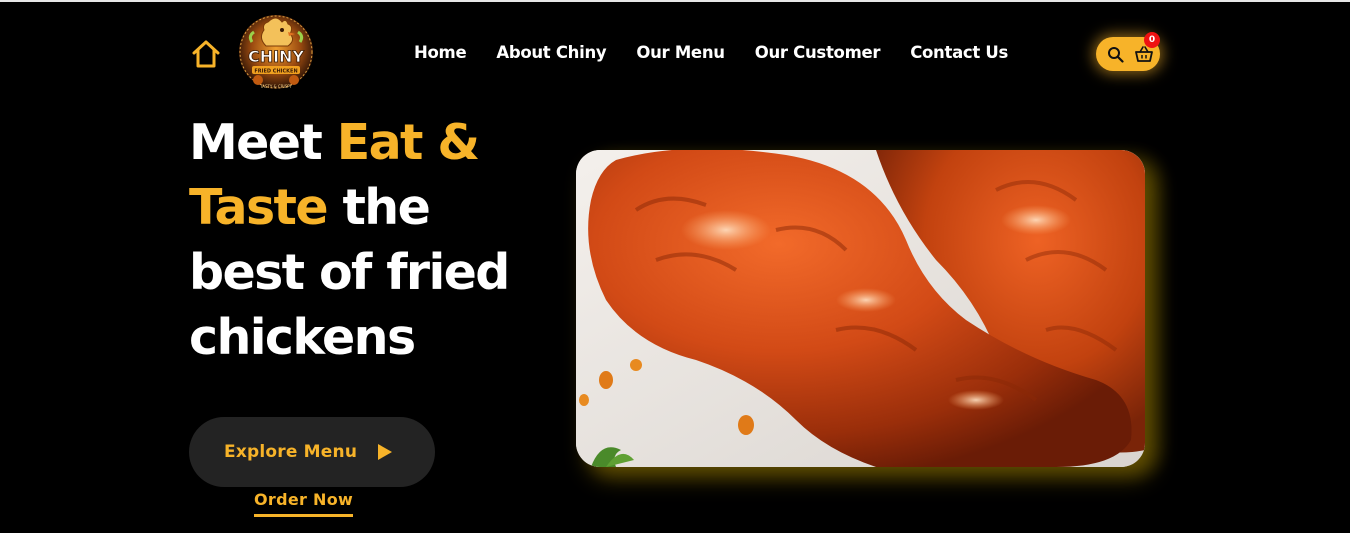  Describe the element at coordinates (275, 72) in the screenshot. I see `logo-ribbon: FRIED CHICKEN` at that location.